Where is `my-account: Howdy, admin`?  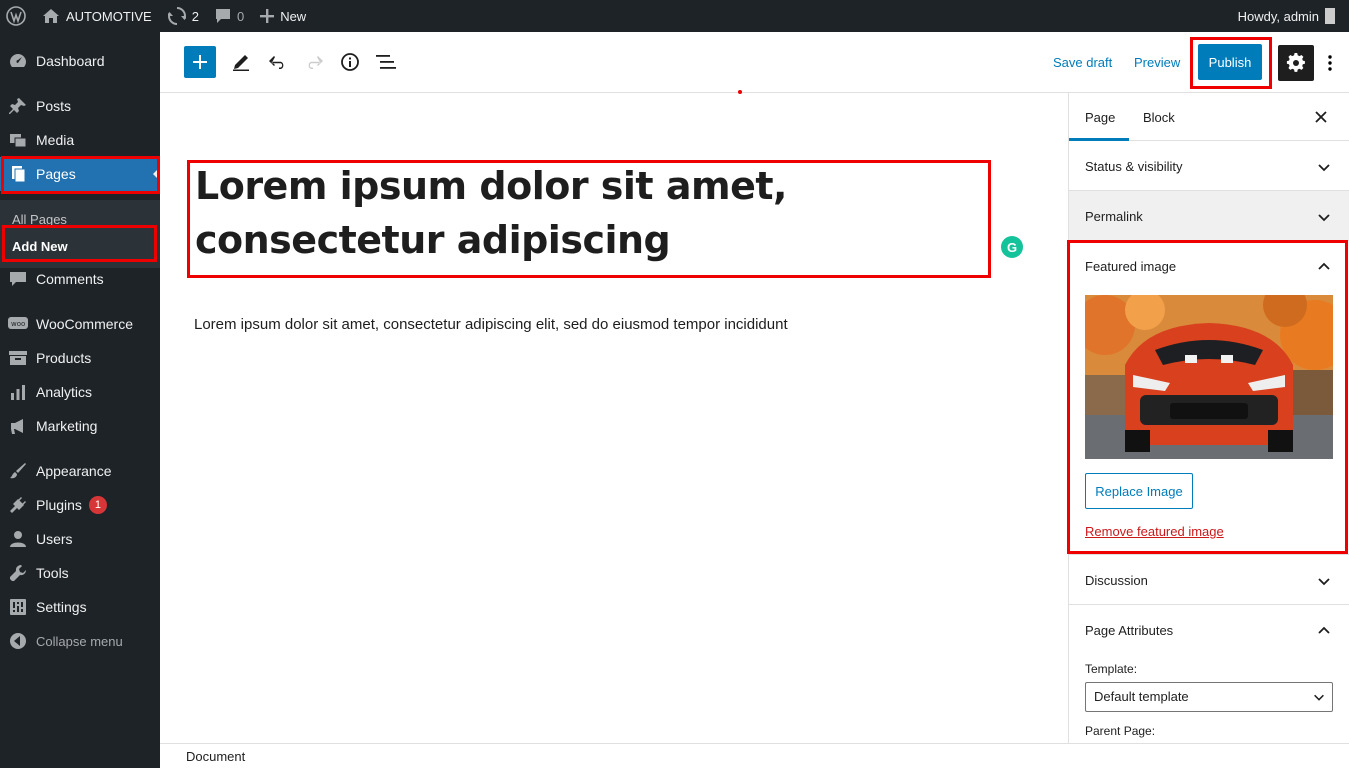 my-account: Howdy, admin is located at coordinates (1293, 16).